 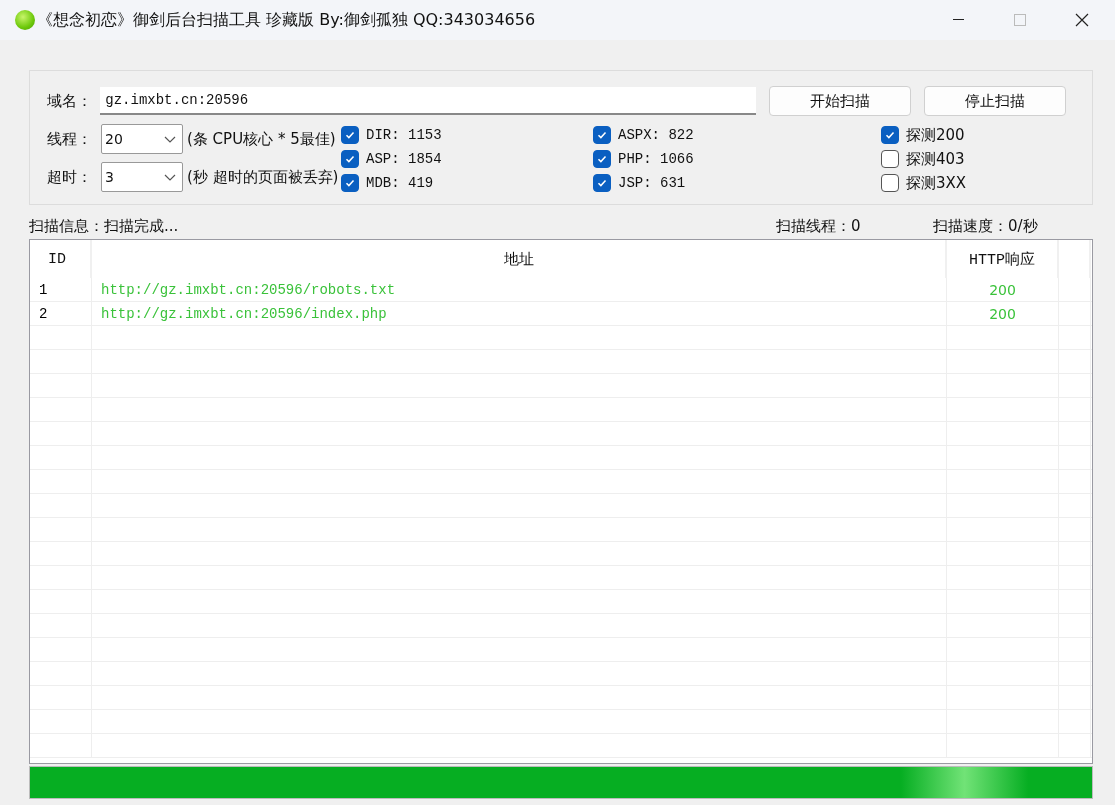 I want to click on domain-input-field: gz.imxbt.cn:20596, so click(x=428, y=101).